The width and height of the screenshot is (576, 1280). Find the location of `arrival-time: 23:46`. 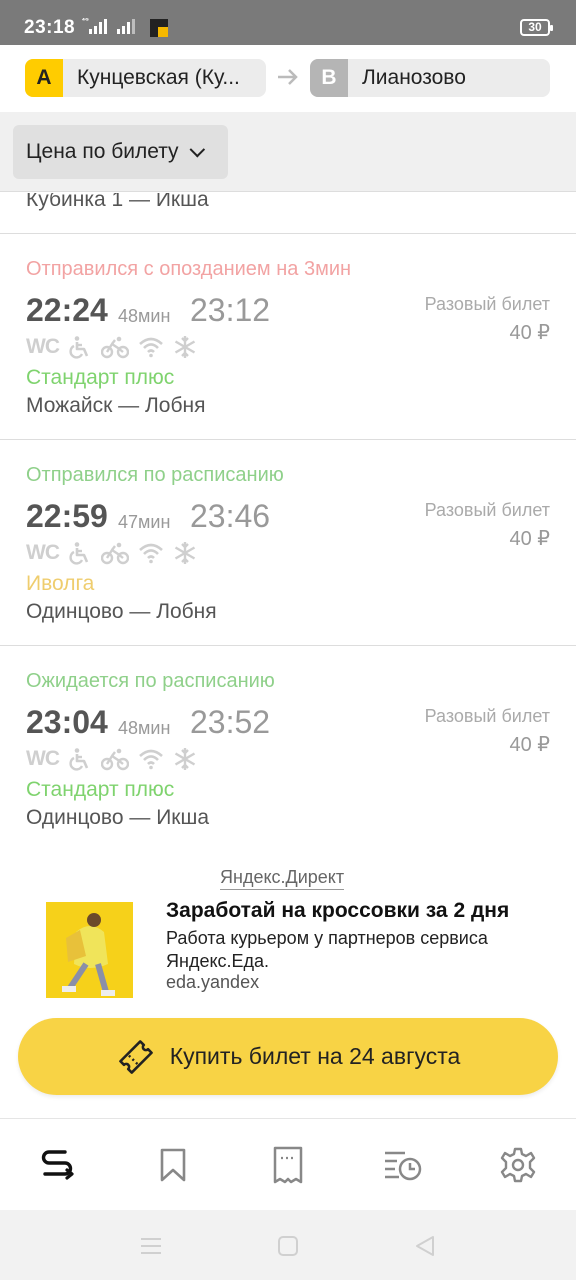

arrival-time: 23:46 is located at coordinates (230, 516).